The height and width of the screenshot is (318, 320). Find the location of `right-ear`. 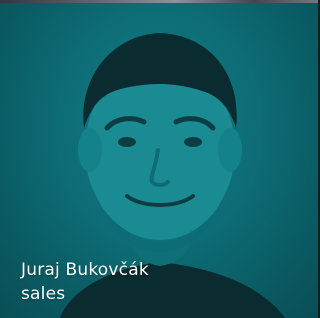

right-ear is located at coordinates (230, 150).